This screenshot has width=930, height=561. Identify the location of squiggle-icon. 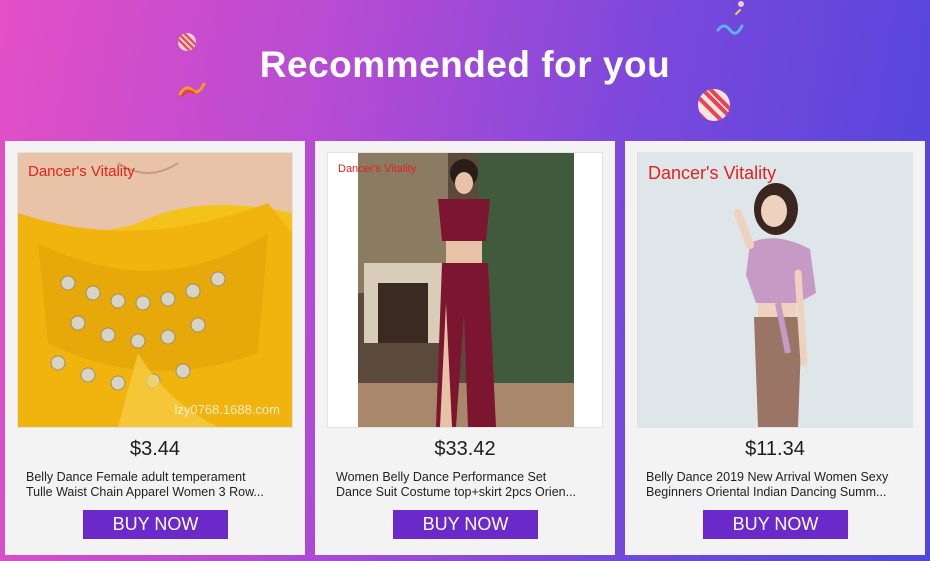
(730, 18).